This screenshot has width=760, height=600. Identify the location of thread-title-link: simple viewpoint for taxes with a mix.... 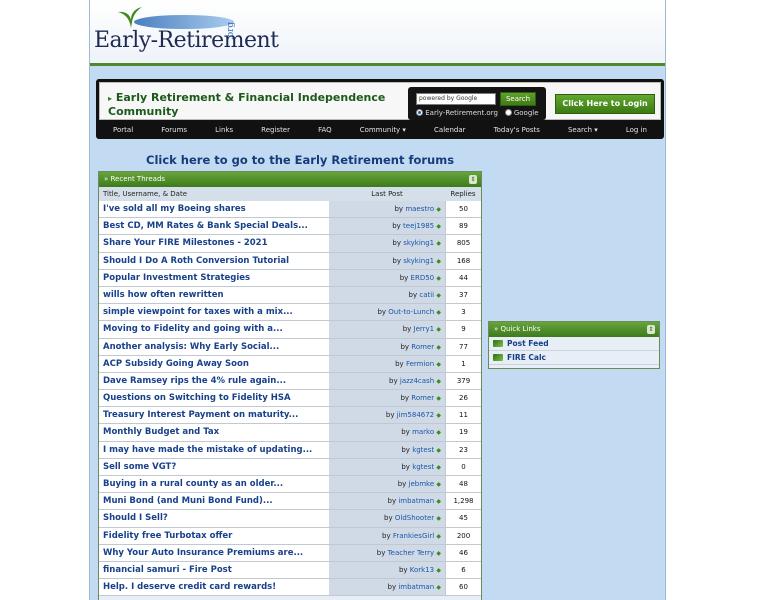
(214, 312).